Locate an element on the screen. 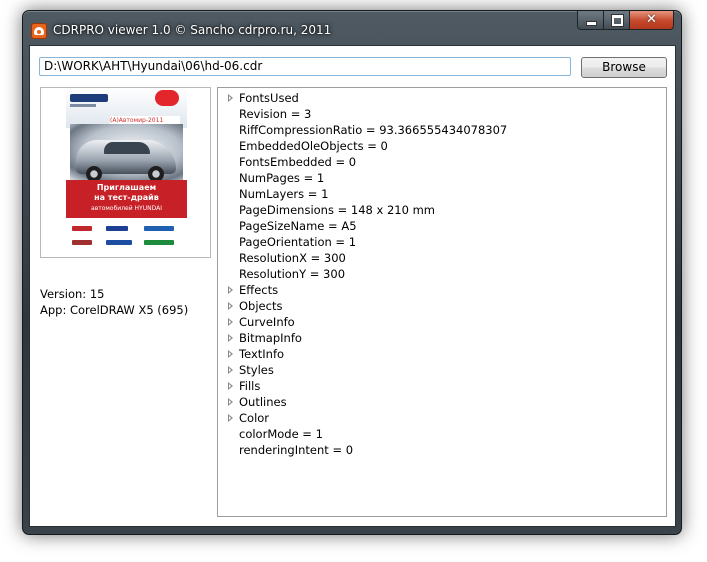 This screenshot has width=707, height=562. tree-item-label: FontsEmbedded = 0 is located at coordinates (298, 162).